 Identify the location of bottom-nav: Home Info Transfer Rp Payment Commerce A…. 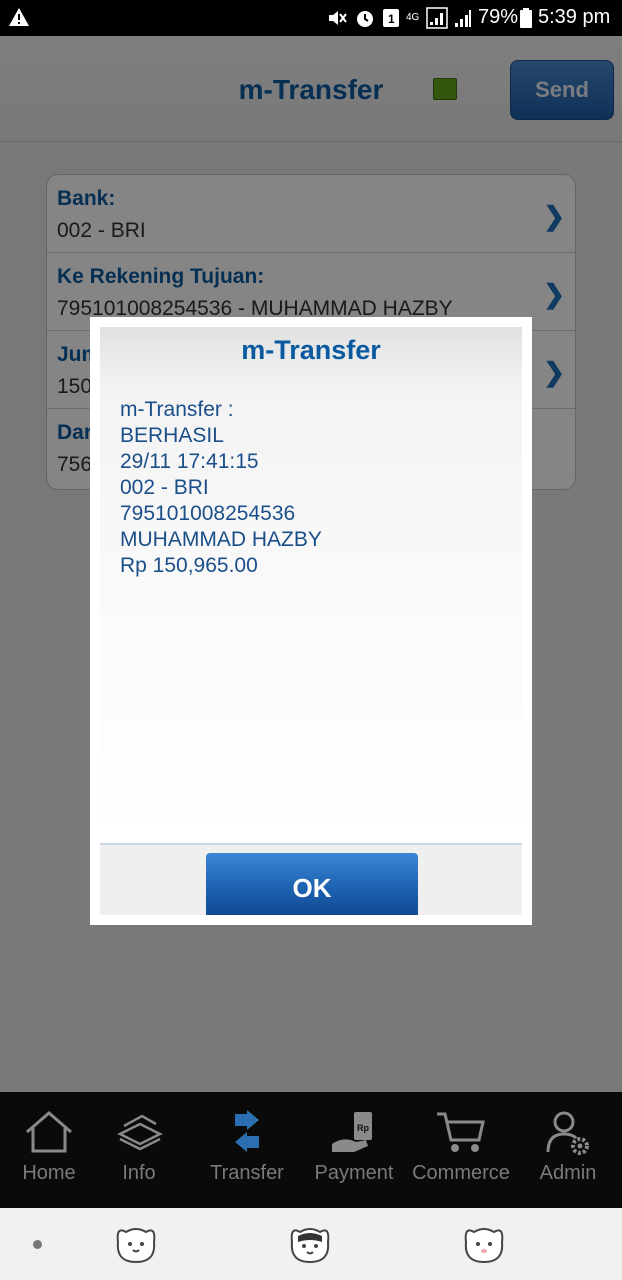
(311, 1150).